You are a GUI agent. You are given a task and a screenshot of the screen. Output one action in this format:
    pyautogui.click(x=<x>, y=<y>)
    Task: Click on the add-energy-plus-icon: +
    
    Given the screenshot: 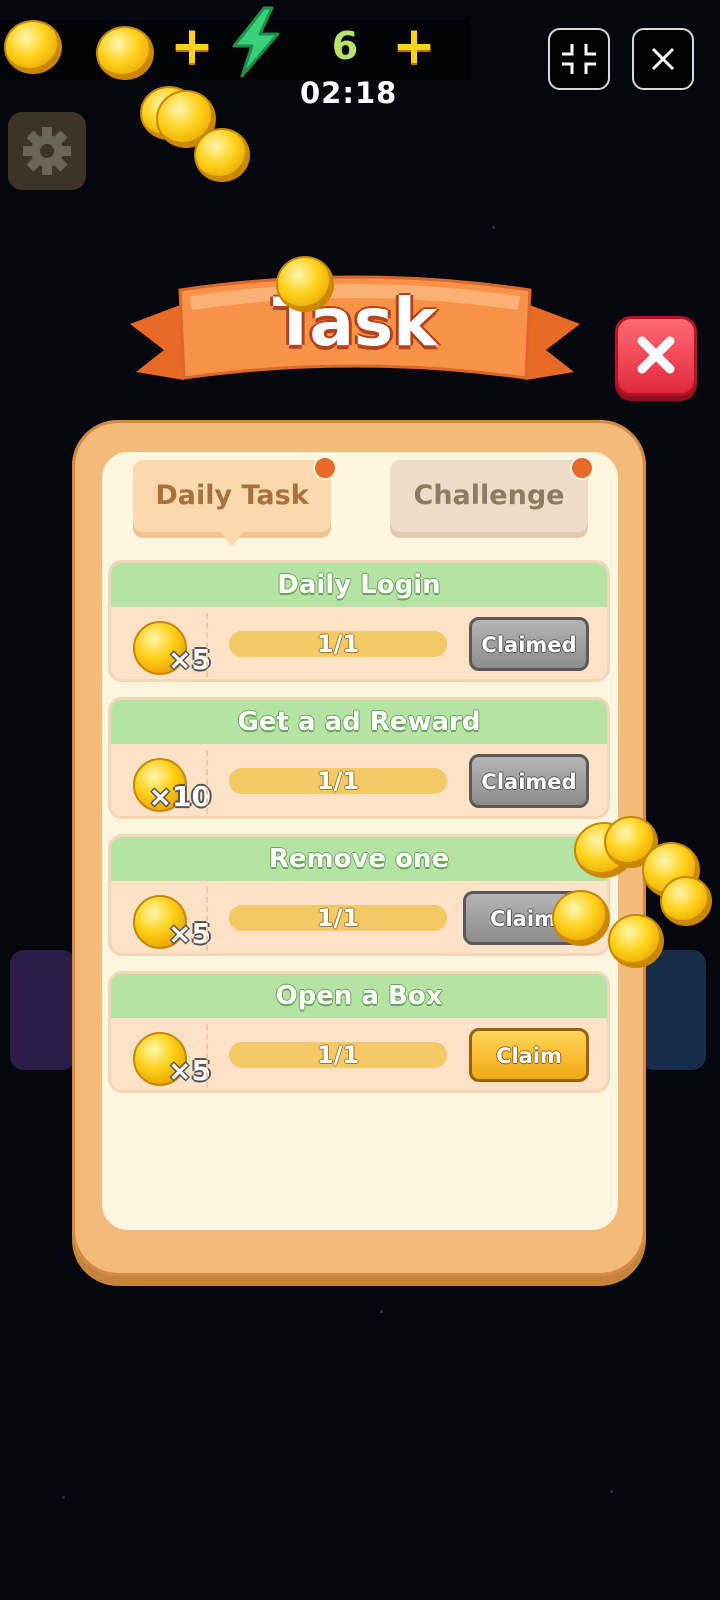 What is the action you would take?
    pyautogui.click(x=414, y=46)
    